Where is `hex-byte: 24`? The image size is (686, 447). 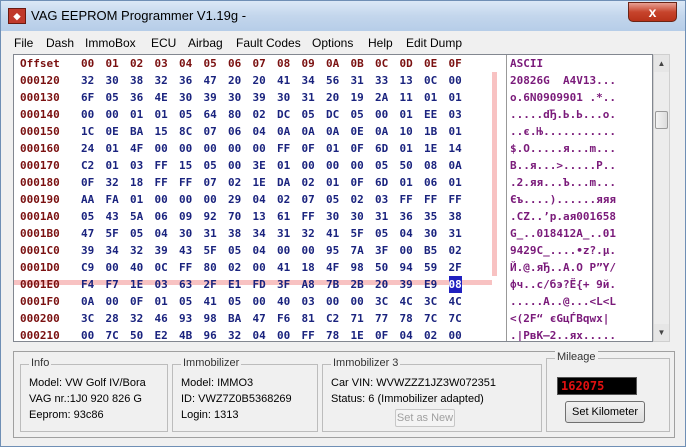 hex-byte: 24 is located at coordinates (87, 148).